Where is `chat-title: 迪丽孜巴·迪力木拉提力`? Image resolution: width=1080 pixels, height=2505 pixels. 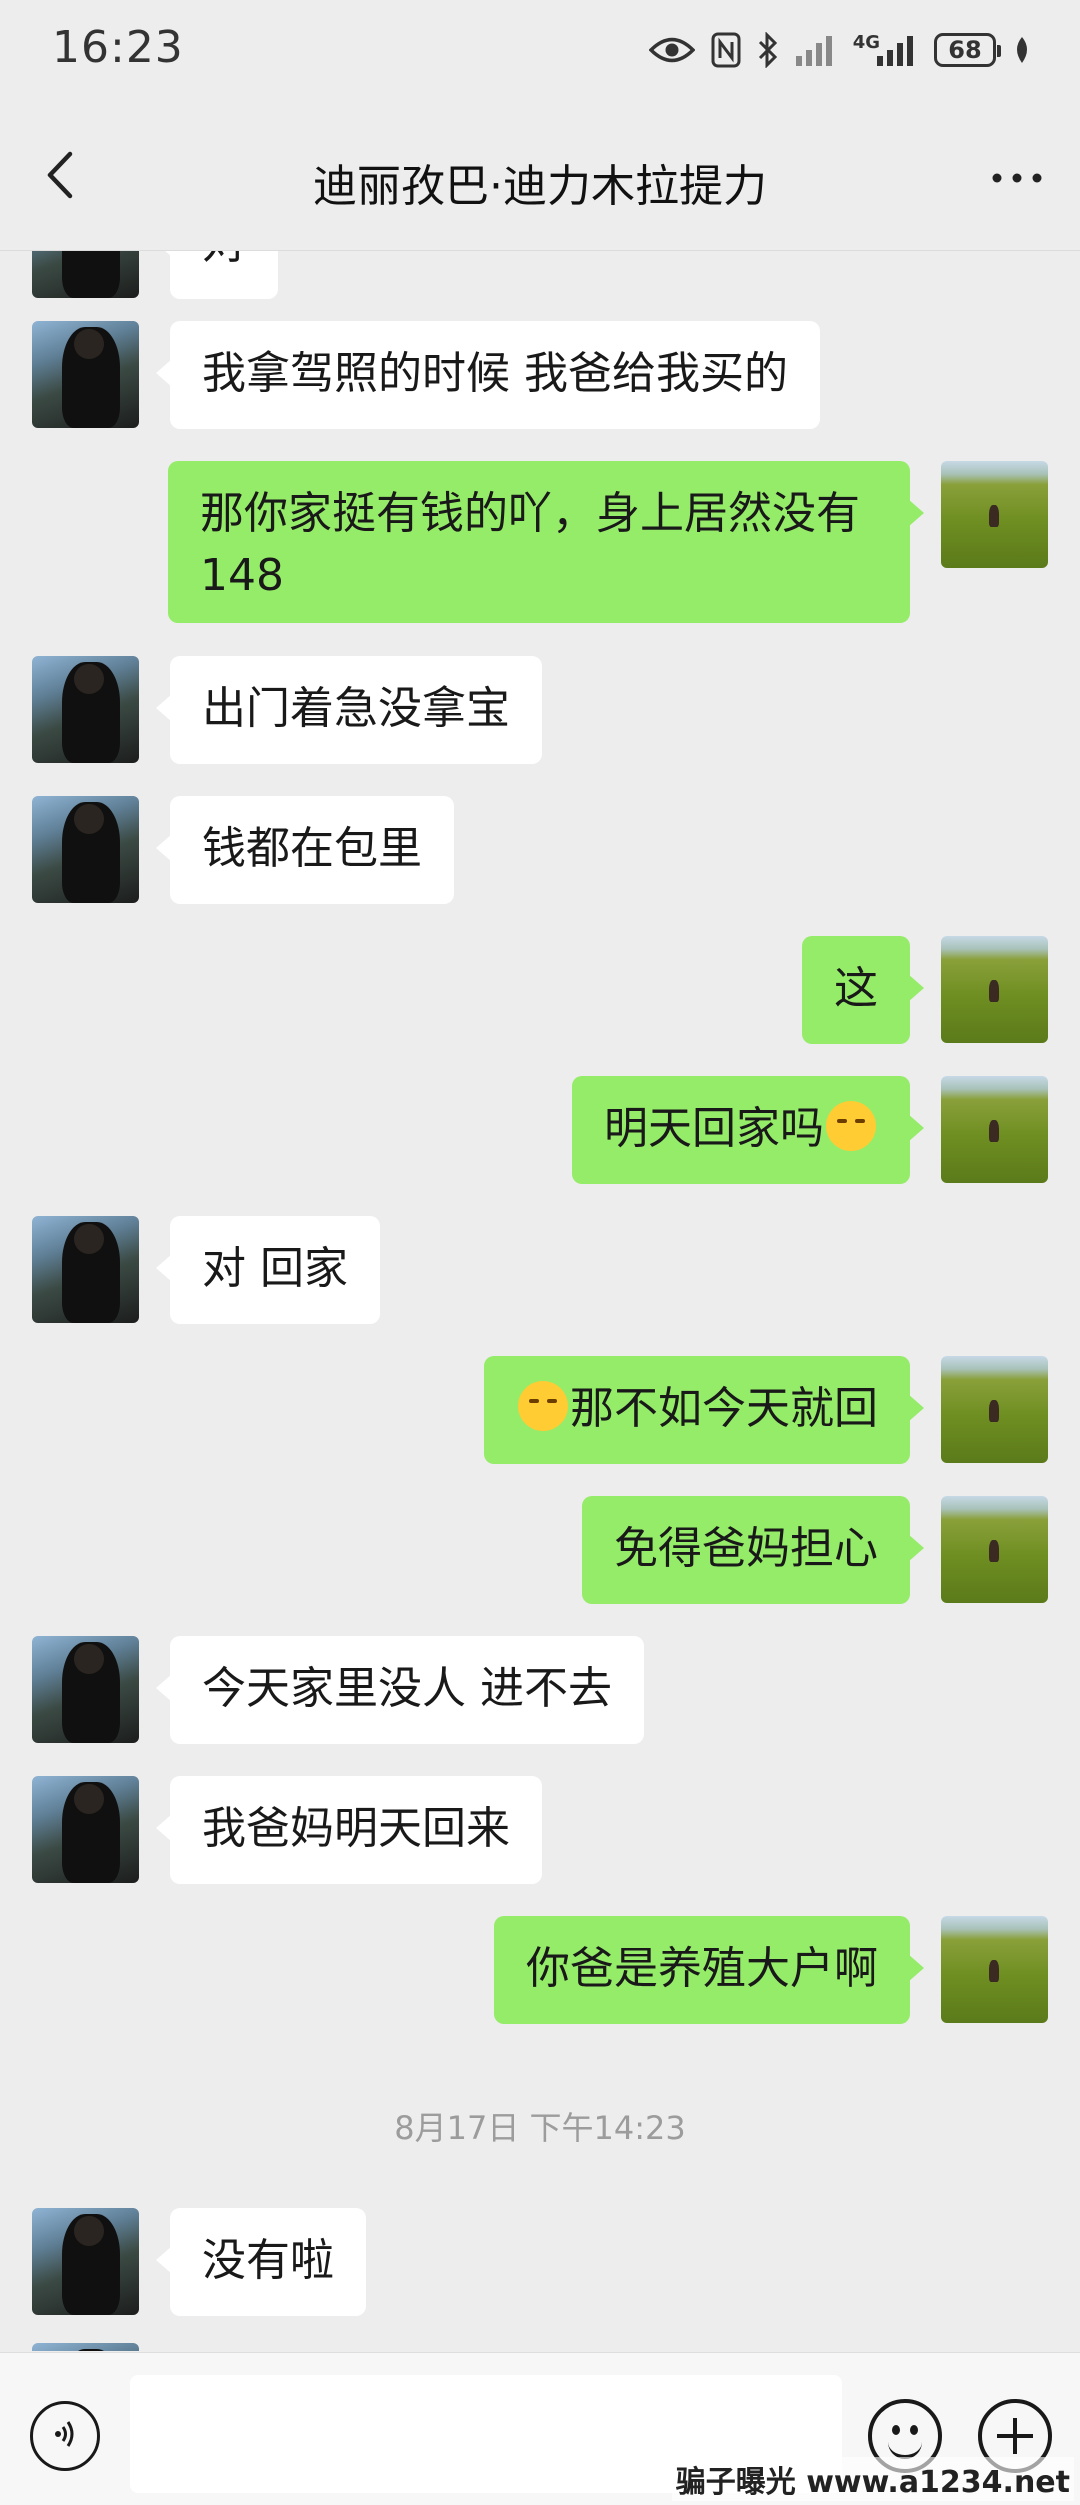
chat-title: 迪丽孜巴·迪力木拉提力 is located at coordinates (540, 186).